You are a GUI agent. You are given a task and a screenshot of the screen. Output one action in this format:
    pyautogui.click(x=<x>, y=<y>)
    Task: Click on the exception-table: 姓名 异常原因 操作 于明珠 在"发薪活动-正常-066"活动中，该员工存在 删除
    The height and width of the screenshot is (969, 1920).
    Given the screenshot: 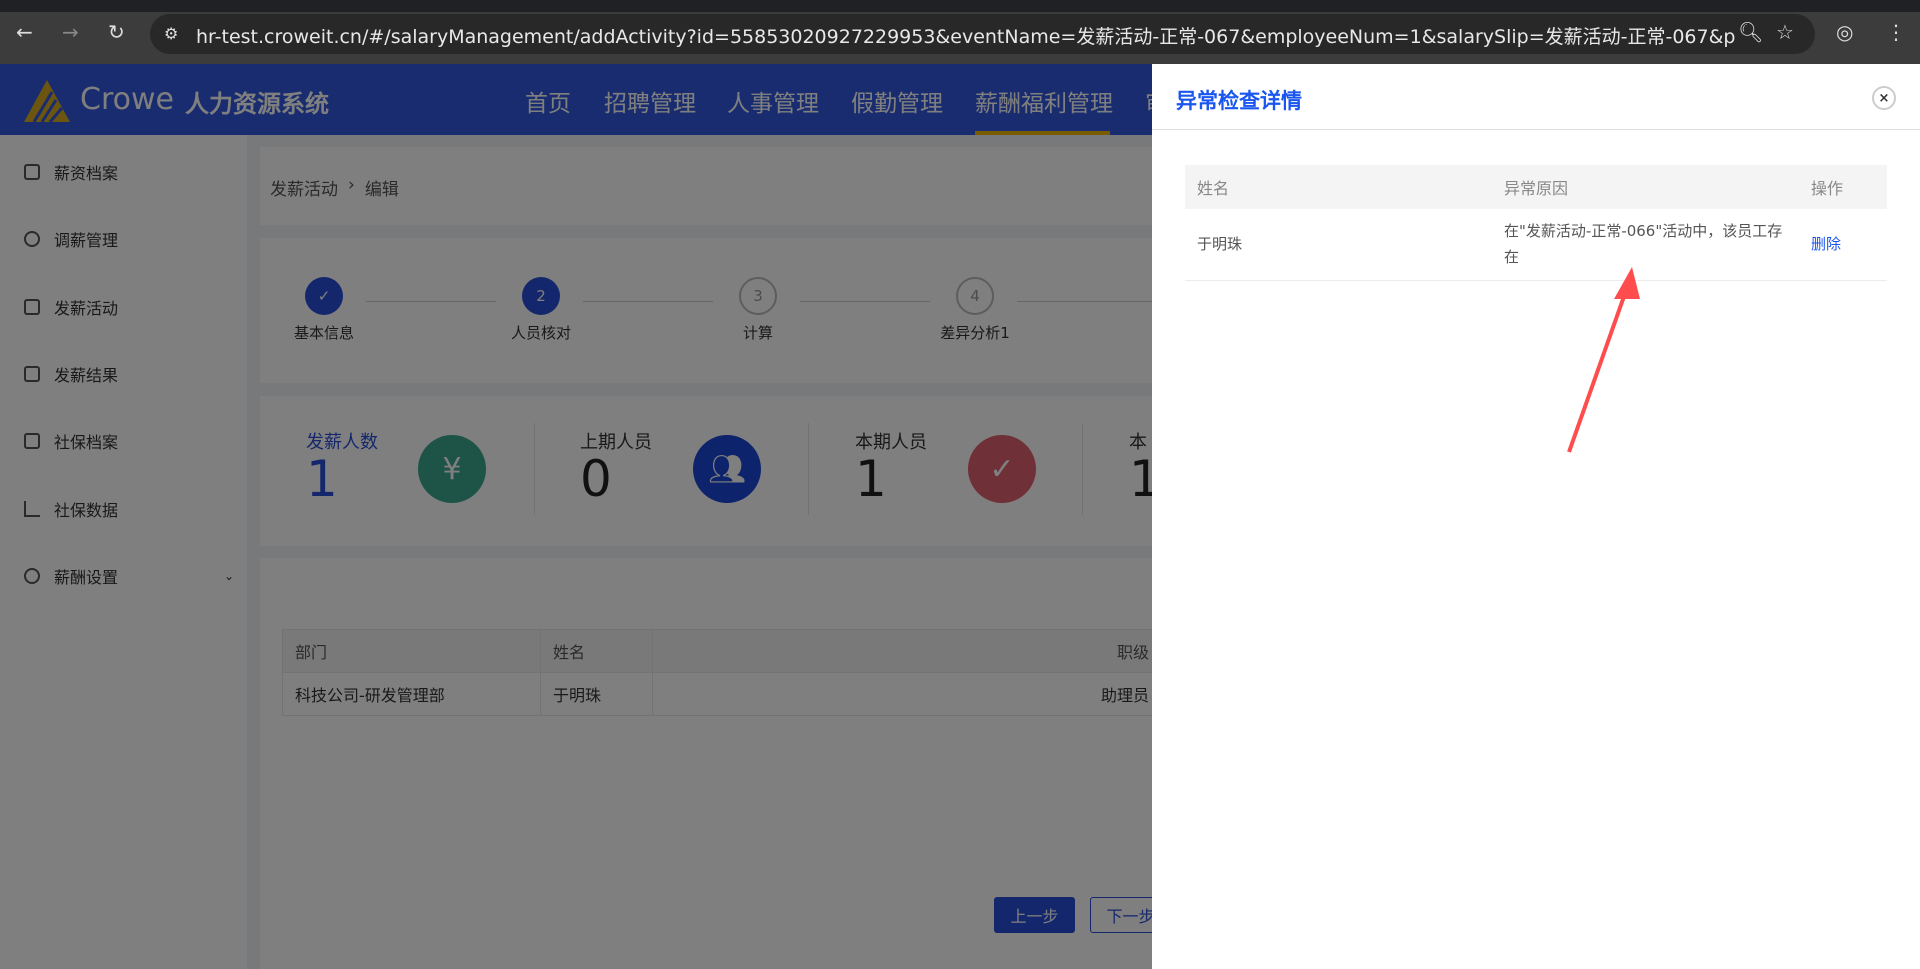 What is the action you would take?
    pyautogui.click(x=1536, y=223)
    